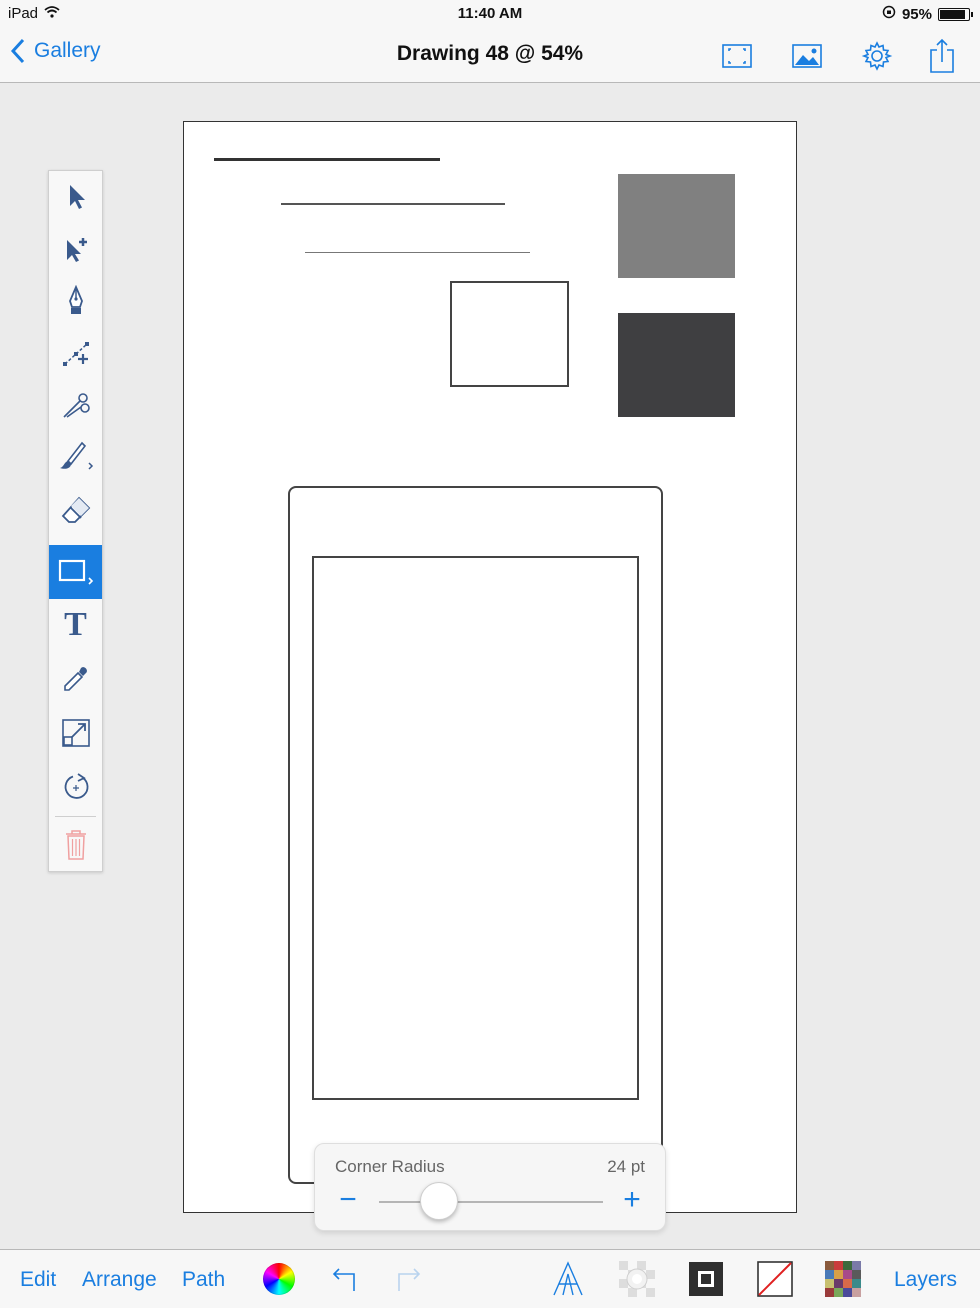 The width and height of the screenshot is (980, 1308). Describe the element at coordinates (925, 1280) in the screenshot. I see `layers-button: Layers` at that location.